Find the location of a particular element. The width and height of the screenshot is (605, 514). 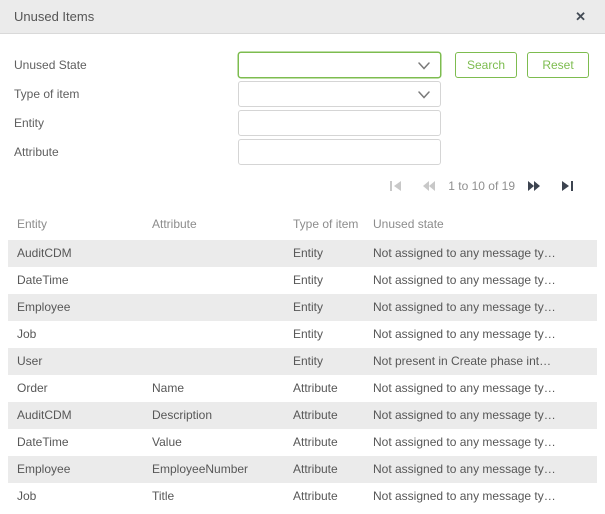

reset-button: Reset is located at coordinates (558, 65).